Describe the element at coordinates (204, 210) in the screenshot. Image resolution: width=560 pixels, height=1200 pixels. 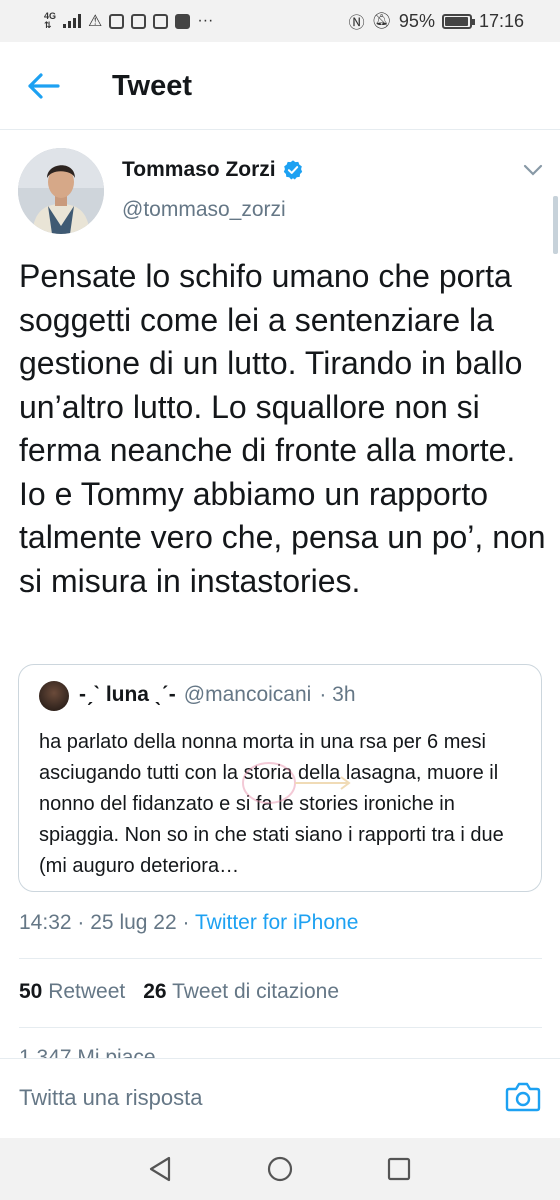
I see `author-handle: @tommaso_zorzi` at that location.